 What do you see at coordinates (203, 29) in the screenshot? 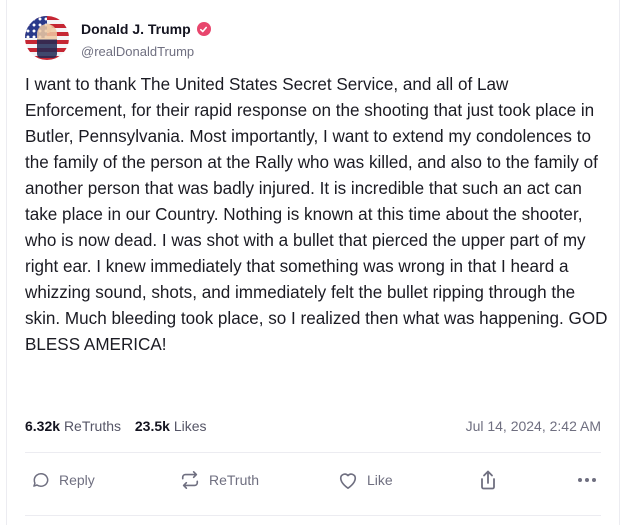
I see `verified-badge-icon` at bounding box center [203, 29].